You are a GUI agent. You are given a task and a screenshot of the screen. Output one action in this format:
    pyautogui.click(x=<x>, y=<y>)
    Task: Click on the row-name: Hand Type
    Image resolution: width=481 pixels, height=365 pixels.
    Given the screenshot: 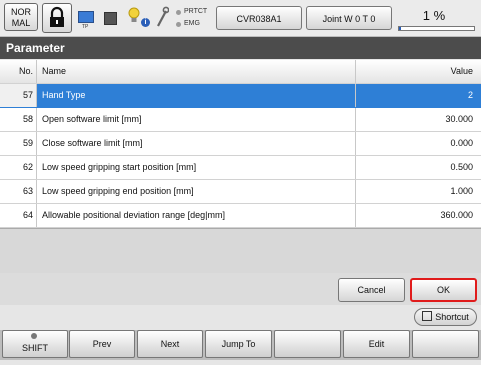 What is the action you would take?
    pyautogui.click(x=64, y=95)
    